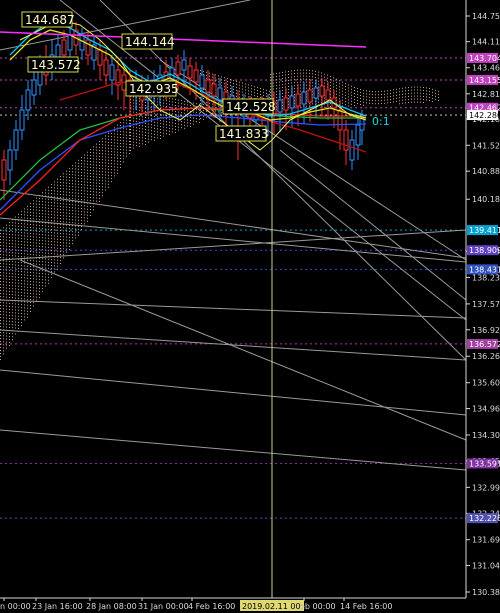 Image resolution: width=500 pixels, height=613 pixels. Describe the element at coordinates (366, 606) in the screenshot. I see `time-label: 14 Feb 16:00` at that location.